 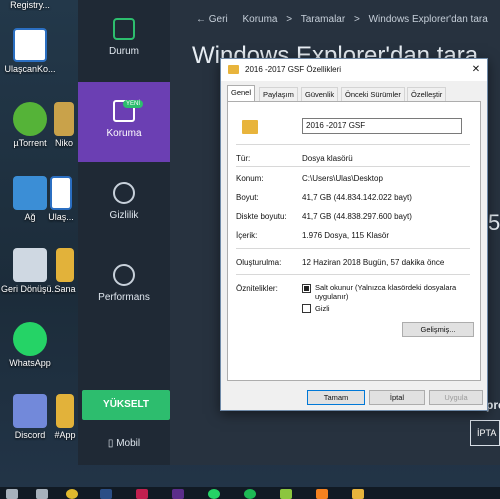 What do you see at coordinates (30, 193) in the screenshot?
I see `network-icon` at bounding box center [30, 193].